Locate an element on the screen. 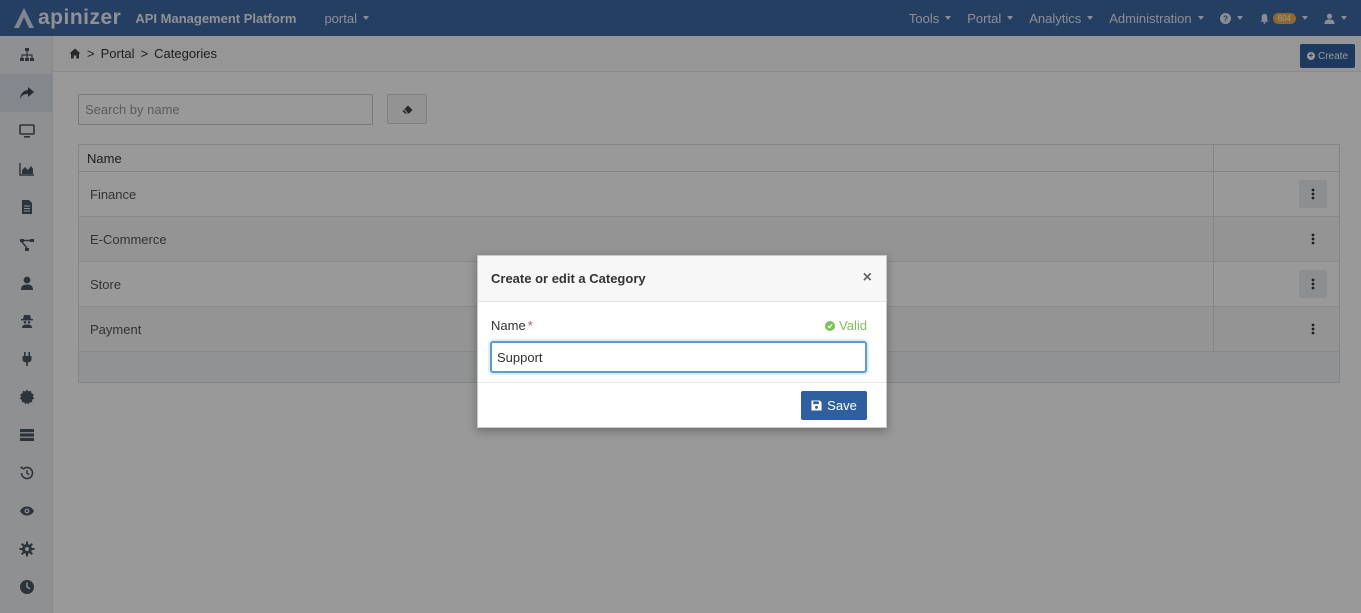 The image size is (1361, 613). name-field-label: Name * is located at coordinates (512, 325).